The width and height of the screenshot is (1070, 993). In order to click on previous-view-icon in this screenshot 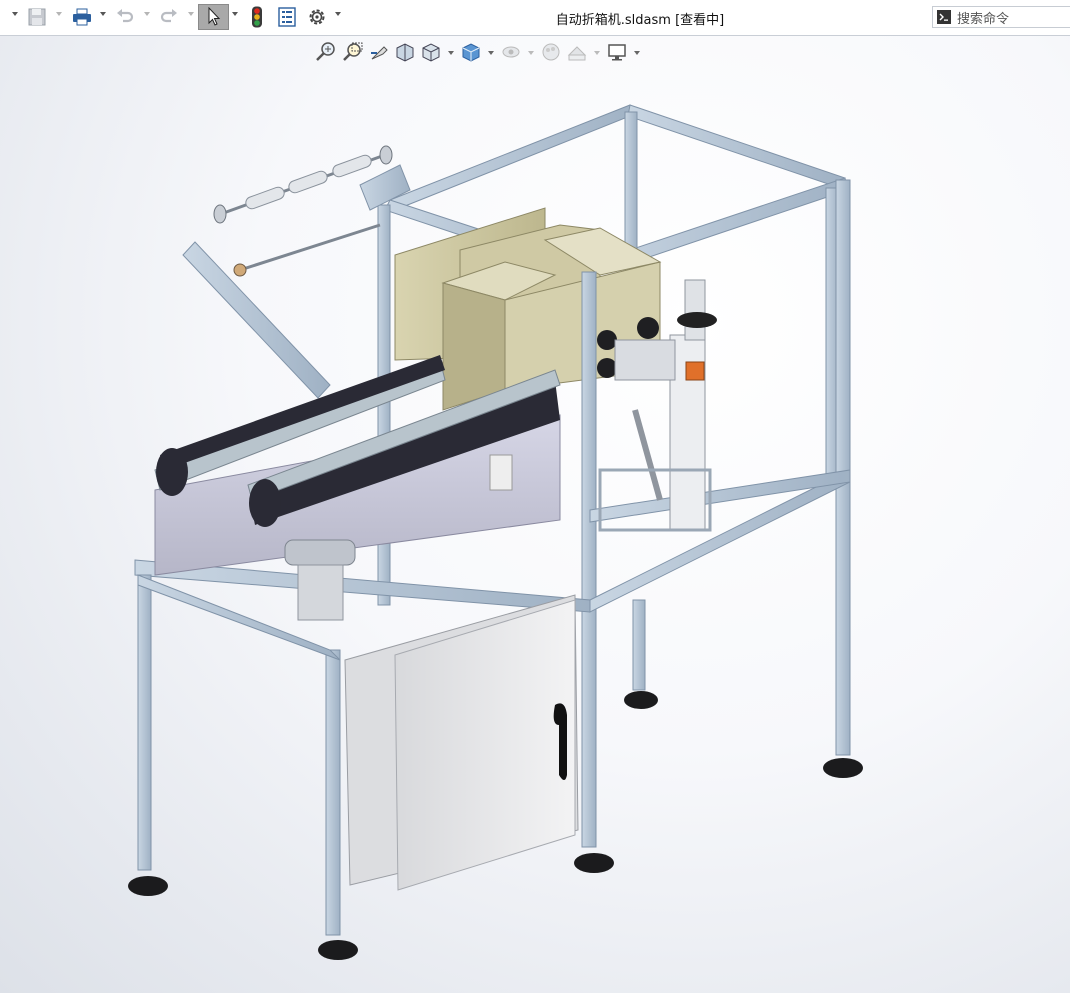, I will do `click(379, 52)`.